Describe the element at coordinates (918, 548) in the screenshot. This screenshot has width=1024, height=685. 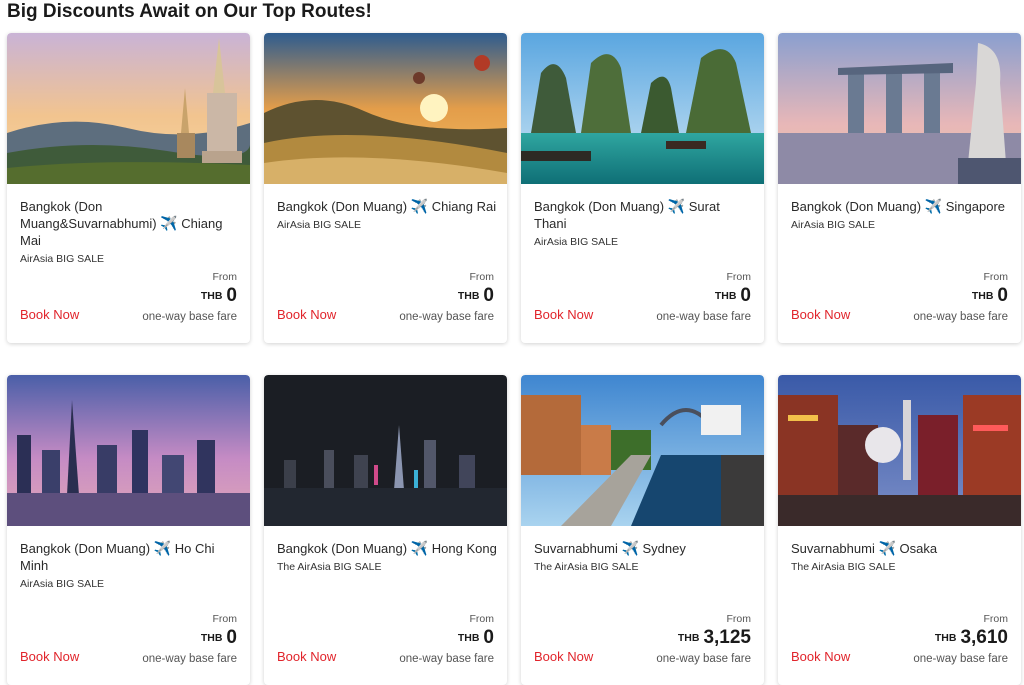
I see `route-destination: Osaka` at that location.